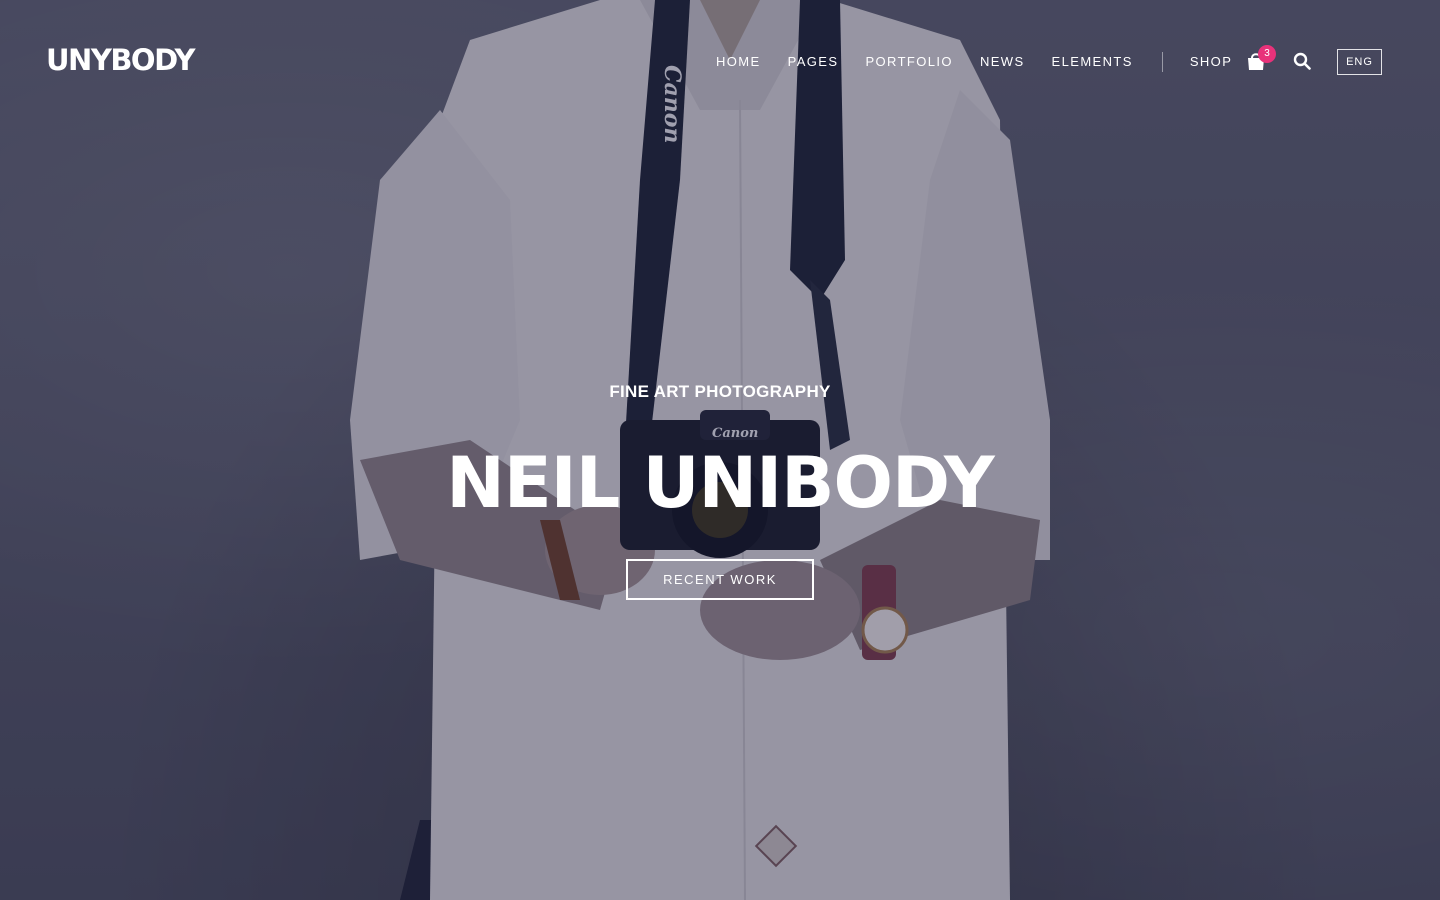  I want to click on nav-item-news: NEWS, so click(1002, 62).